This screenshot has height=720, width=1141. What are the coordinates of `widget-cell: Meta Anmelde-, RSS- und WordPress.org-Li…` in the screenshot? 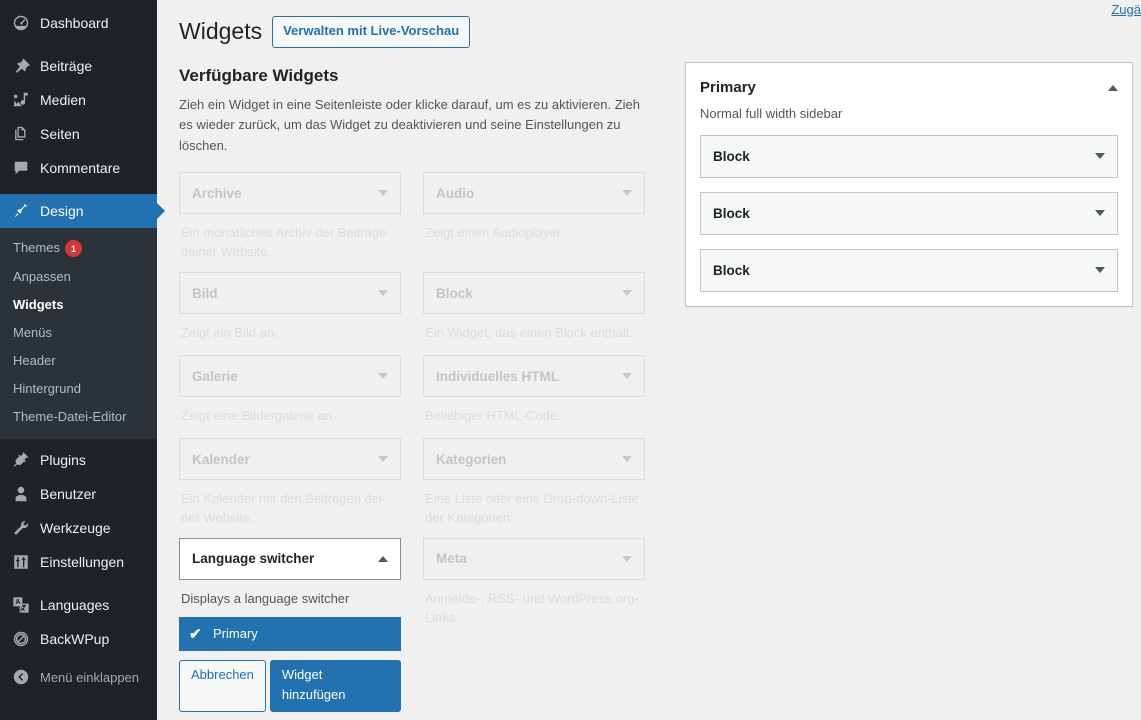 It's located at (534, 624).